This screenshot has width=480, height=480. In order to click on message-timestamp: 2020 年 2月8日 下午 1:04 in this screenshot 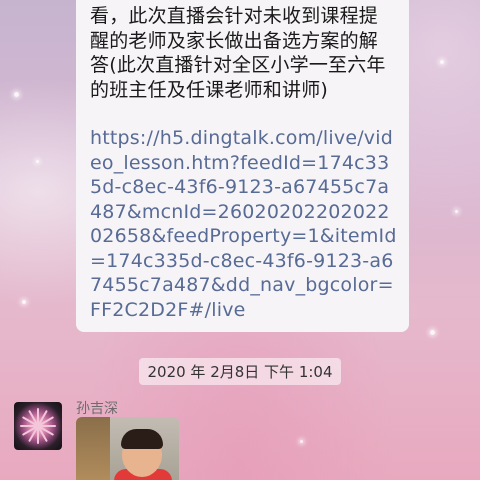, I will do `click(240, 371)`.